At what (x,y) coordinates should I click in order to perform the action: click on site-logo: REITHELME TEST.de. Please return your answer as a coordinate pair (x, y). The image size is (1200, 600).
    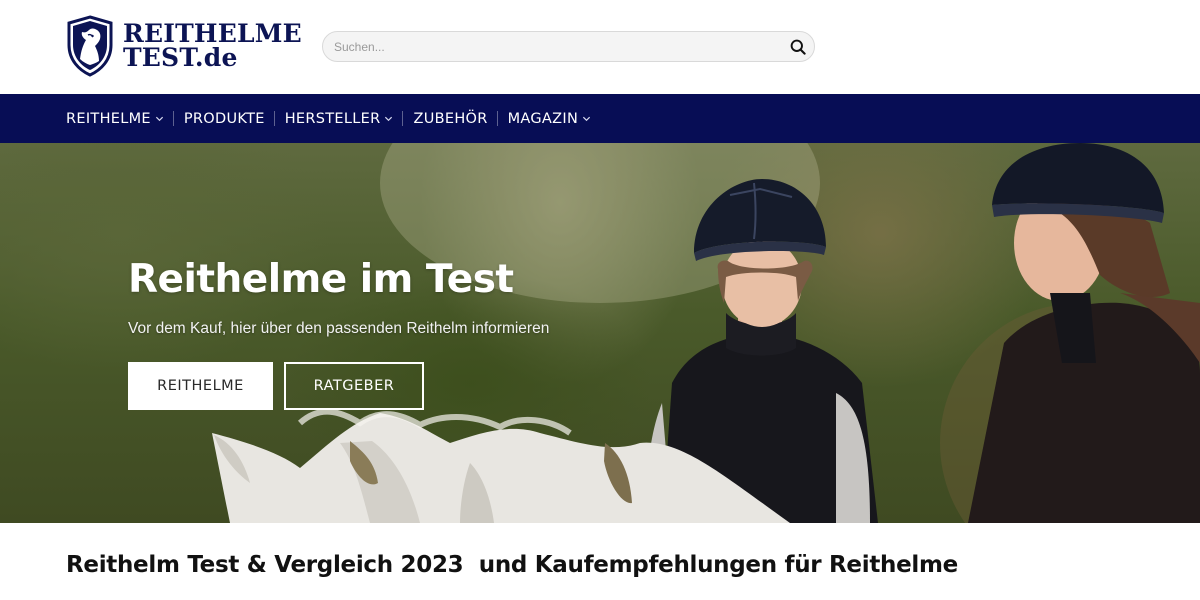
    Looking at the image, I should click on (184, 46).